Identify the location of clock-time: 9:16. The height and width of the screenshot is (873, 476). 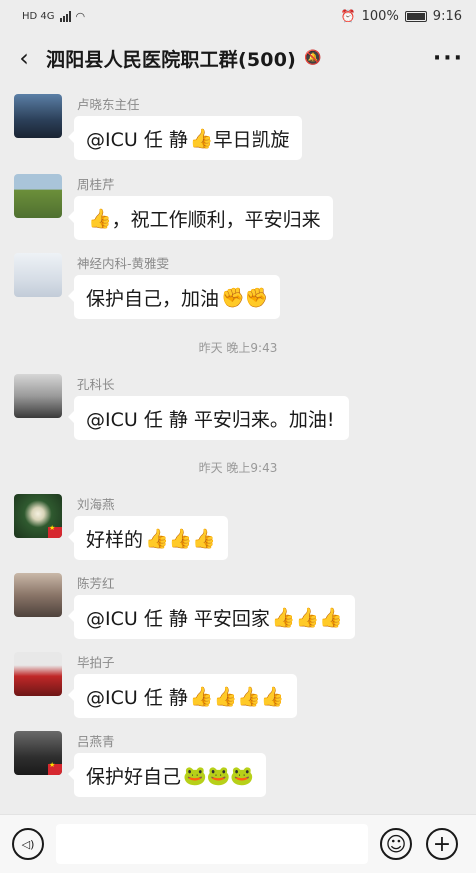
(447, 16).